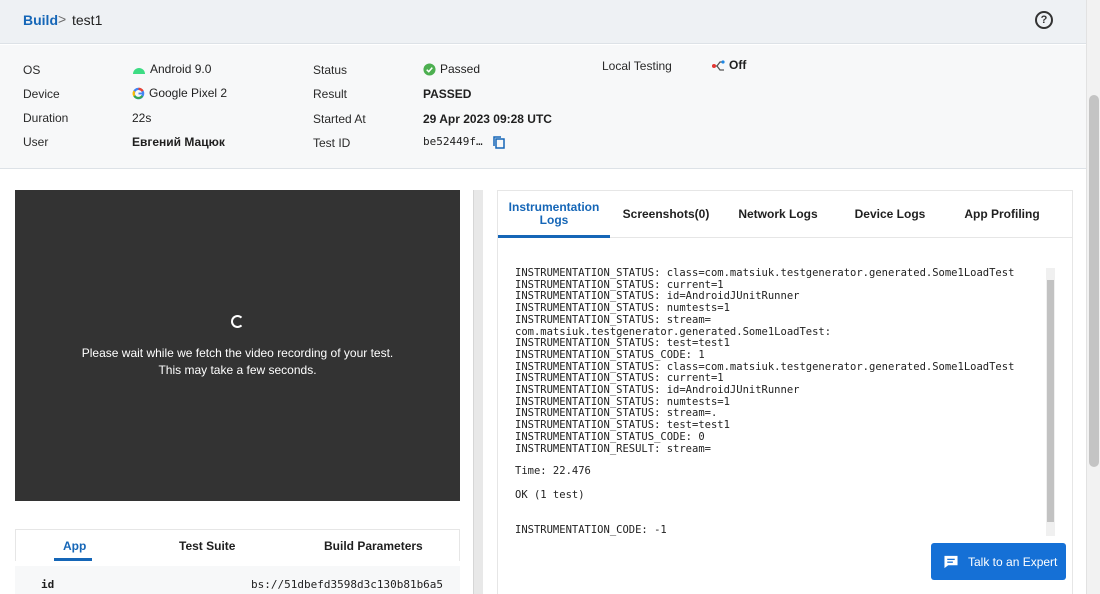 Image resolution: width=1100 pixels, height=594 pixels. I want to click on app-id-row: id bs://51dbefd3598d3c130b81b6a5, so click(237, 580).